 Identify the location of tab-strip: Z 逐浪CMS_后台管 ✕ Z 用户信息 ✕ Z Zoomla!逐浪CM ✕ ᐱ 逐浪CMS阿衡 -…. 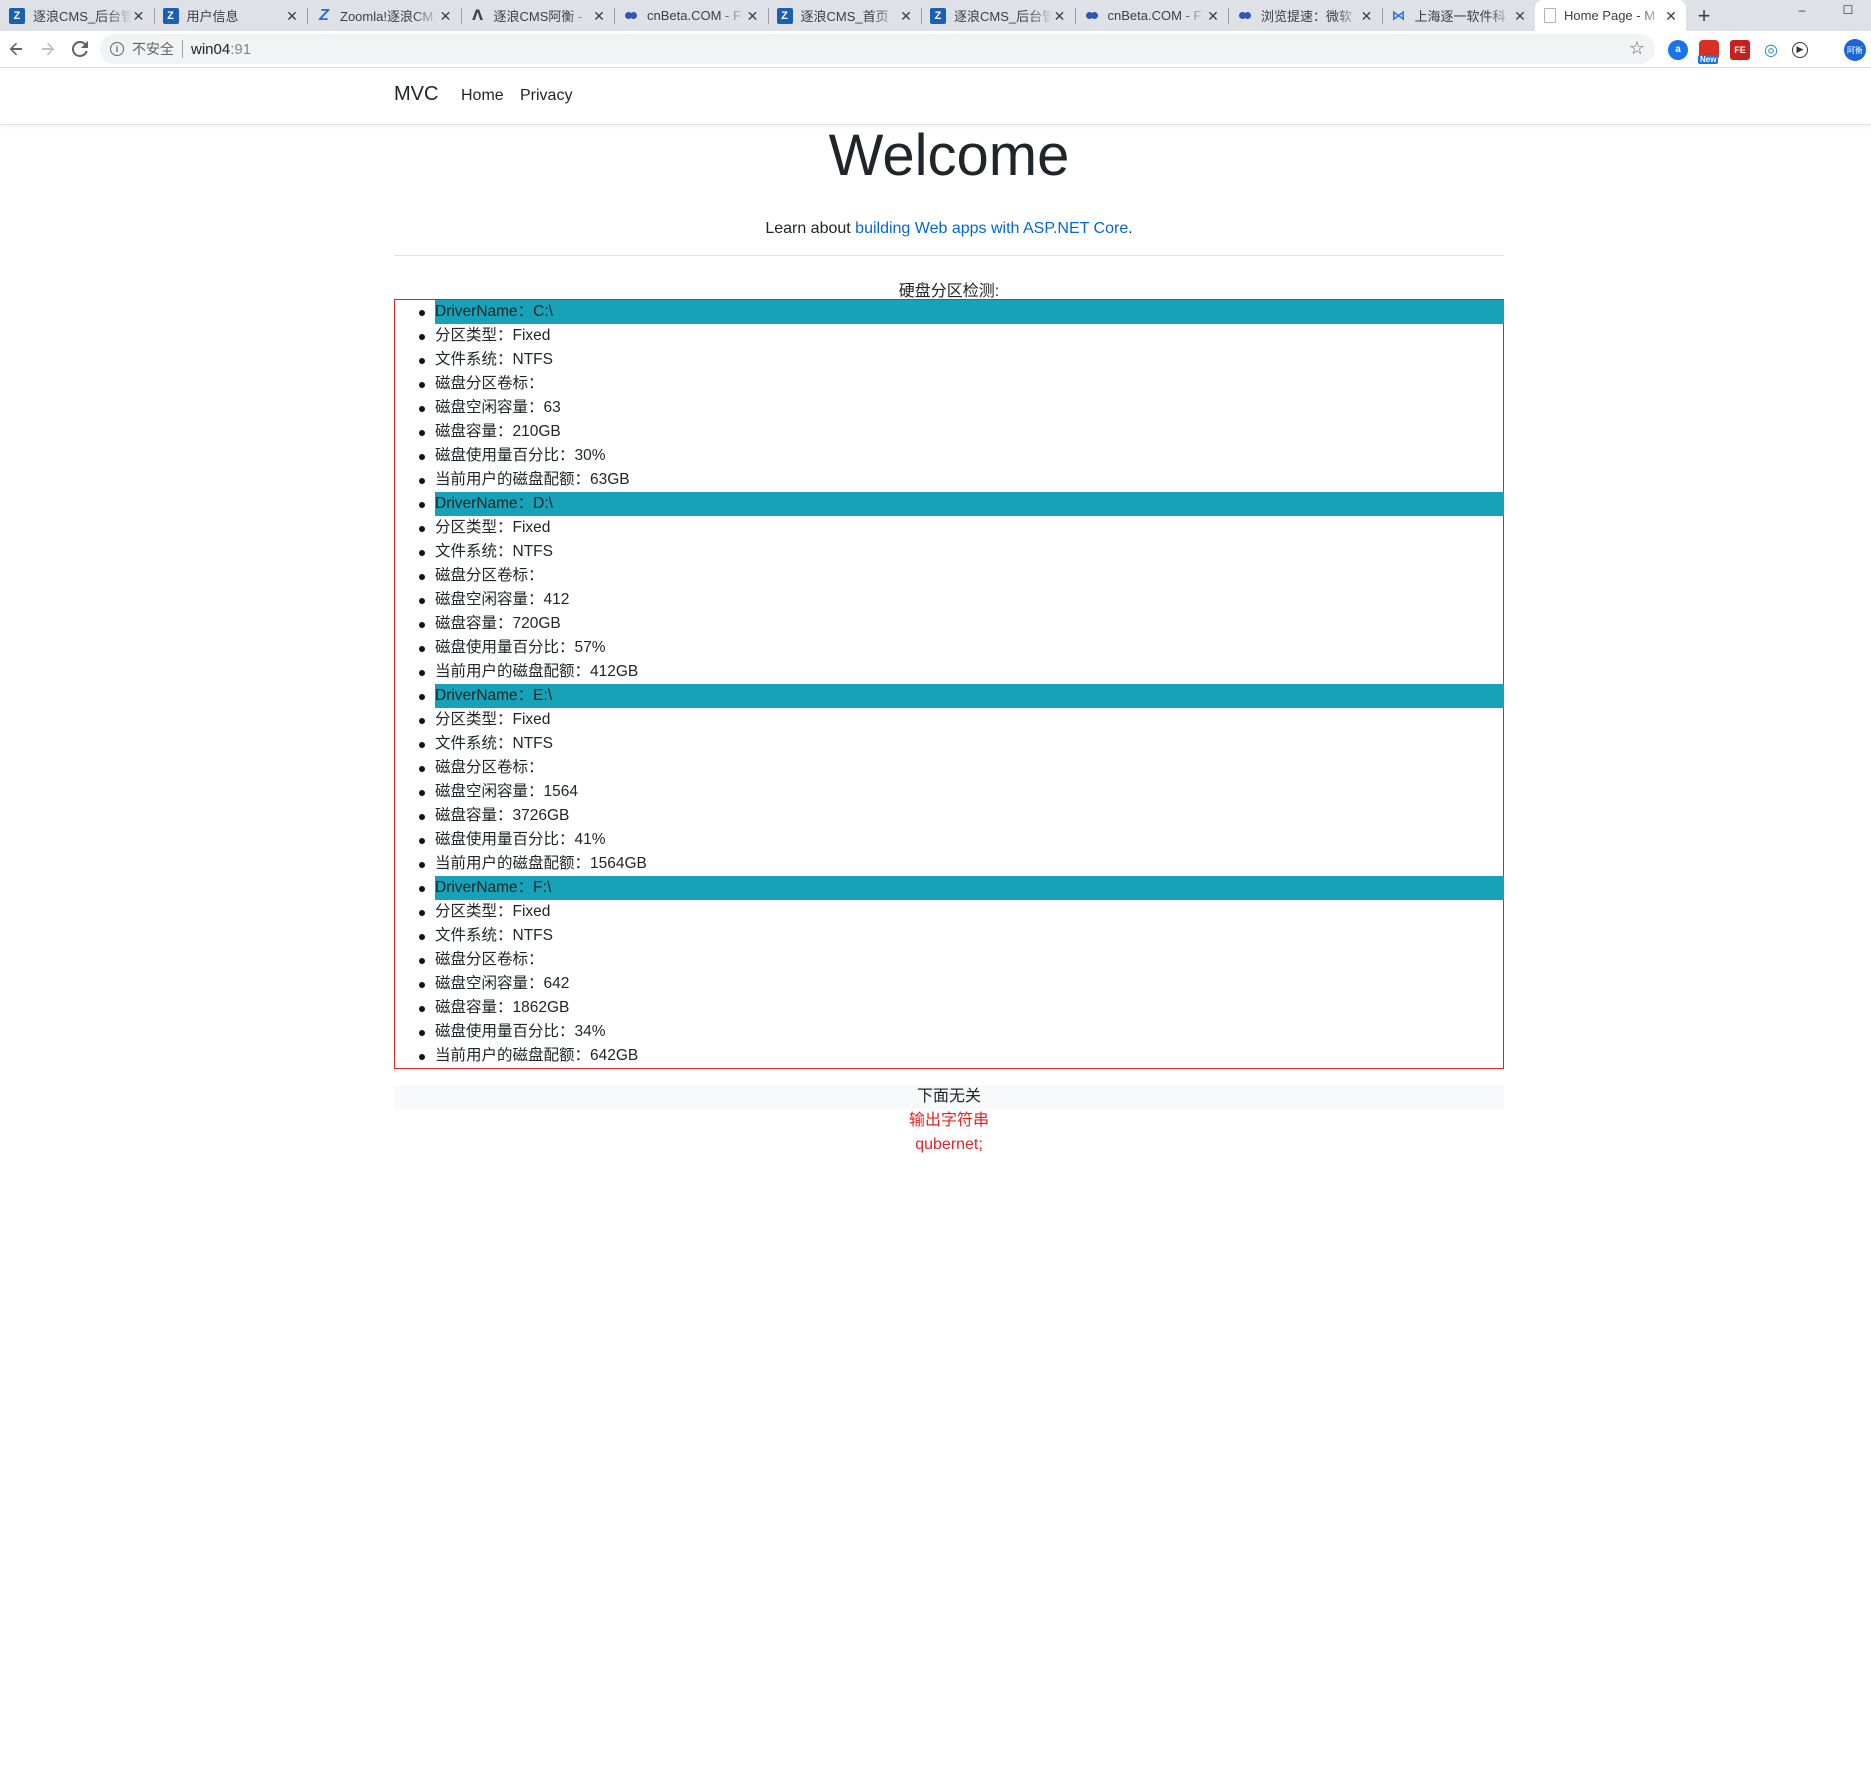
(935, 15).